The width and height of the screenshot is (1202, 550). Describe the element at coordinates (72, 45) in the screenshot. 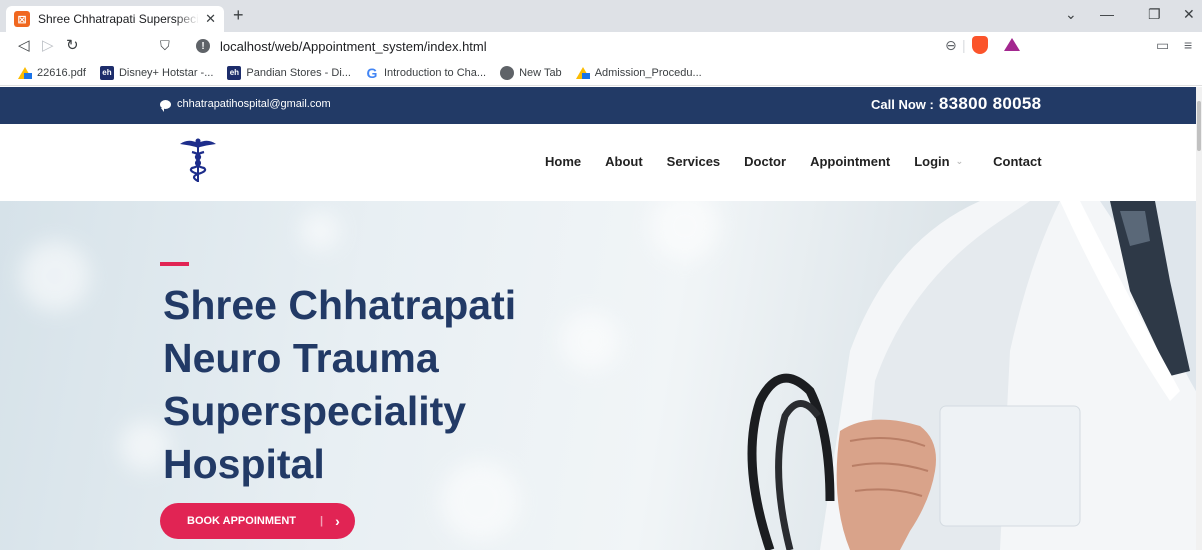

I see `reload-icon: ↻` at that location.